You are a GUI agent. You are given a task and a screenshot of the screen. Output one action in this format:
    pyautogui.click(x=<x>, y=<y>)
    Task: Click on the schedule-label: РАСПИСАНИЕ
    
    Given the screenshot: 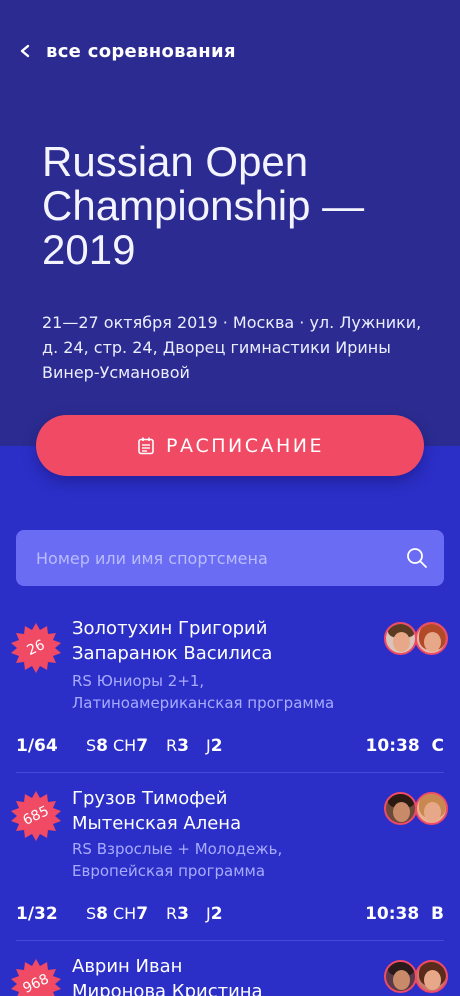 What is the action you would take?
    pyautogui.click(x=245, y=445)
    